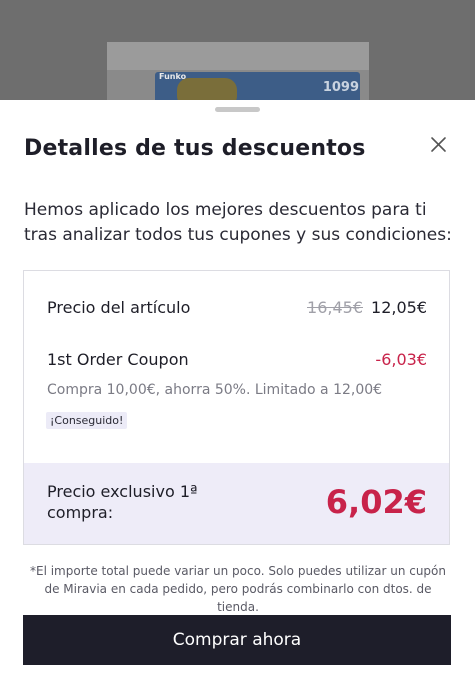 The image size is (475, 693). Describe the element at coordinates (173, 76) in the screenshot. I see `brand-logo: Funko` at that location.